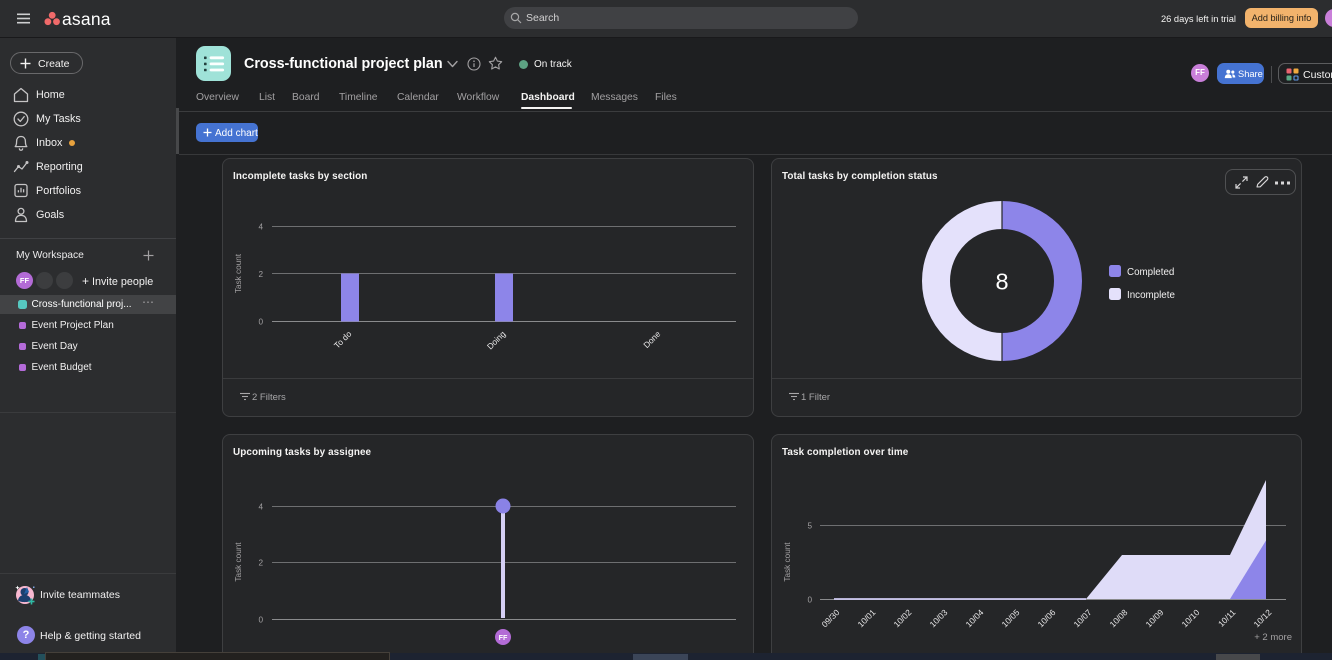 The height and width of the screenshot is (660, 1332). What do you see at coordinates (939, 618) in the screenshot?
I see `svg-text: 10/03` at bounding box center [939, 618].